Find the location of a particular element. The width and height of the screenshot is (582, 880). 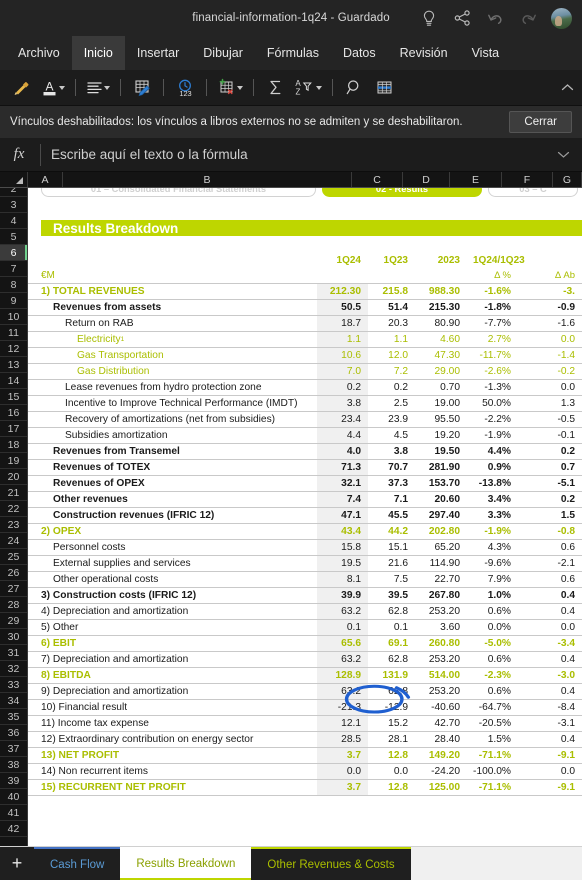

cell-value-1q23: 28.1 is located at coordinates (391, 739).